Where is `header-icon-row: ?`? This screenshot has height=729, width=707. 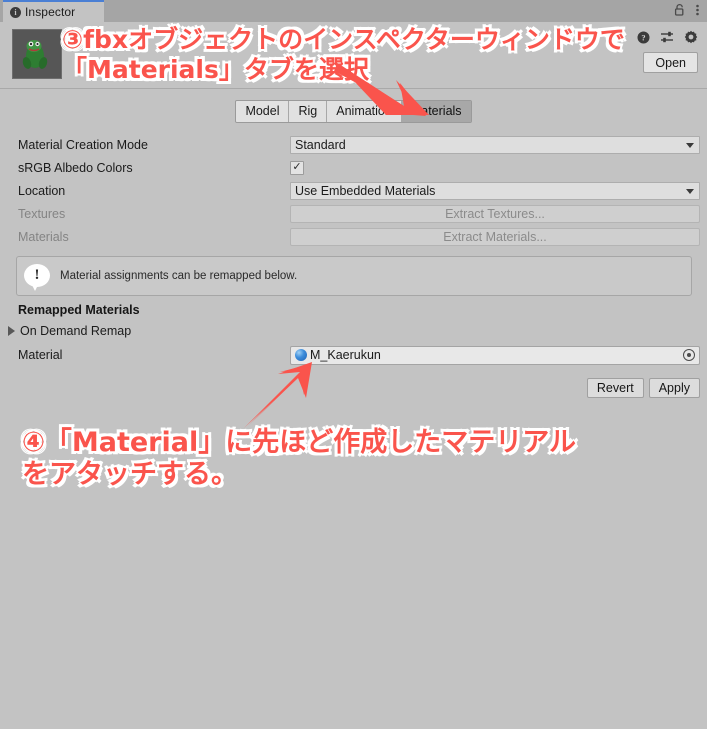
header-icon-row: ? is located at coordinates (667, 37).